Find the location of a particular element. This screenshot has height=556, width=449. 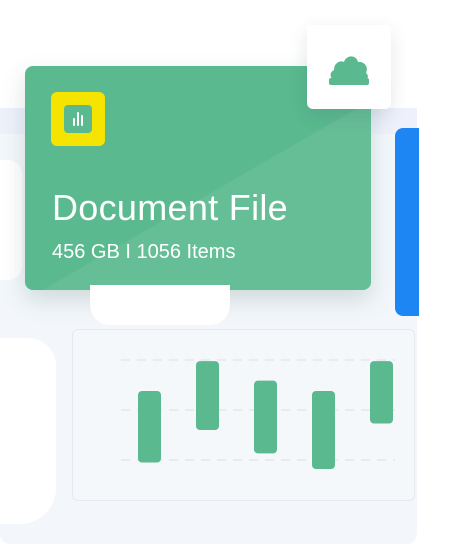

bar-chart is located at coordinates (258, 414).